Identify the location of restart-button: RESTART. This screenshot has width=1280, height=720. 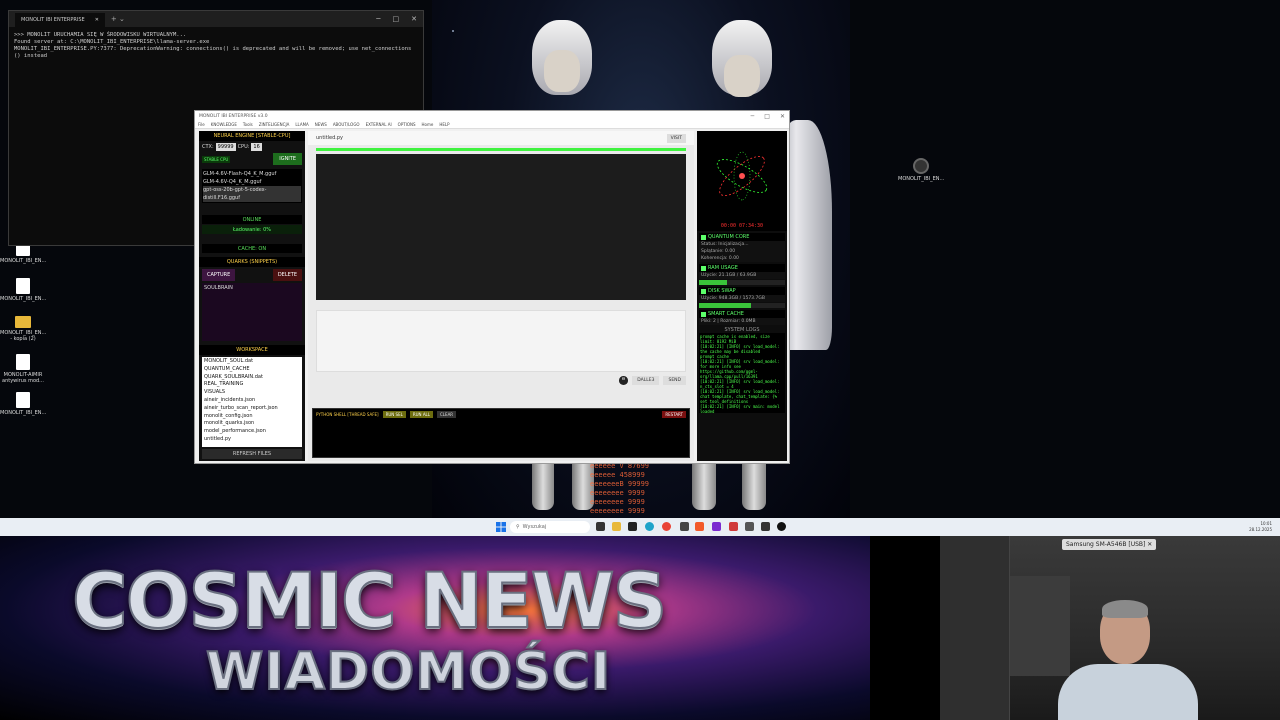
(674, 414).